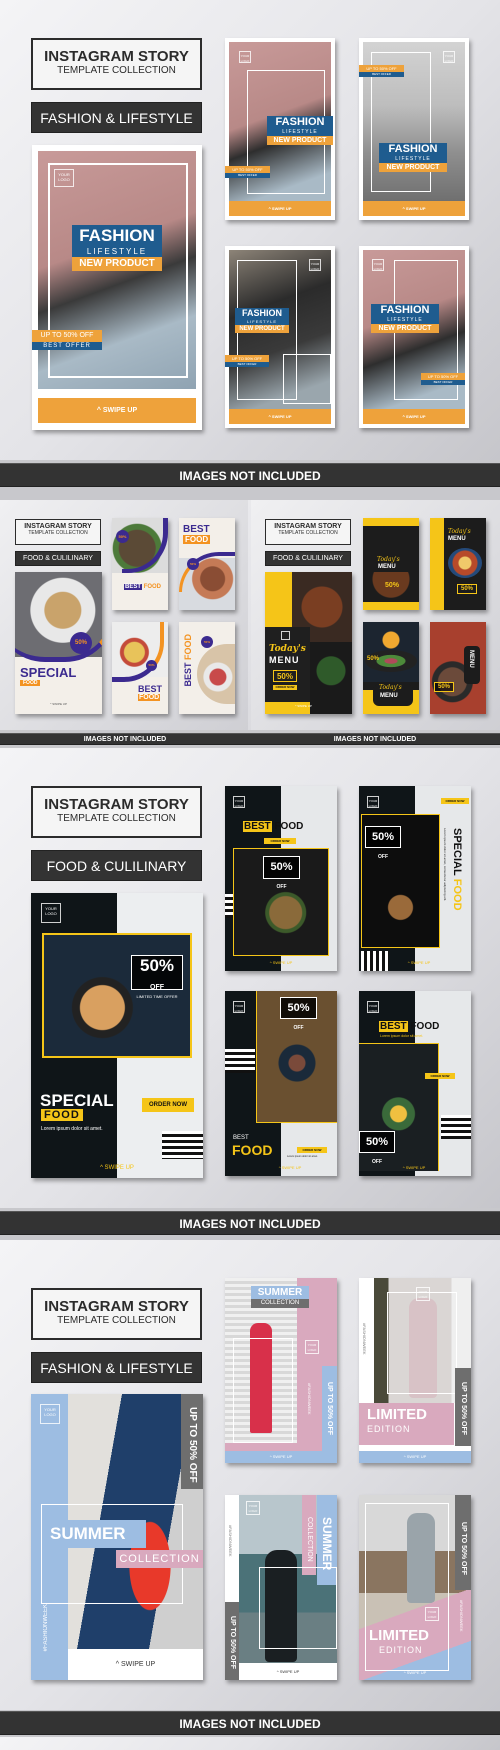 The height and width of the screenshot is (1750, 500). Describe the element at coordinates (116, 1367) in the screenshot. I see `category-label: FASHION & LIFESTYLE` at that location.